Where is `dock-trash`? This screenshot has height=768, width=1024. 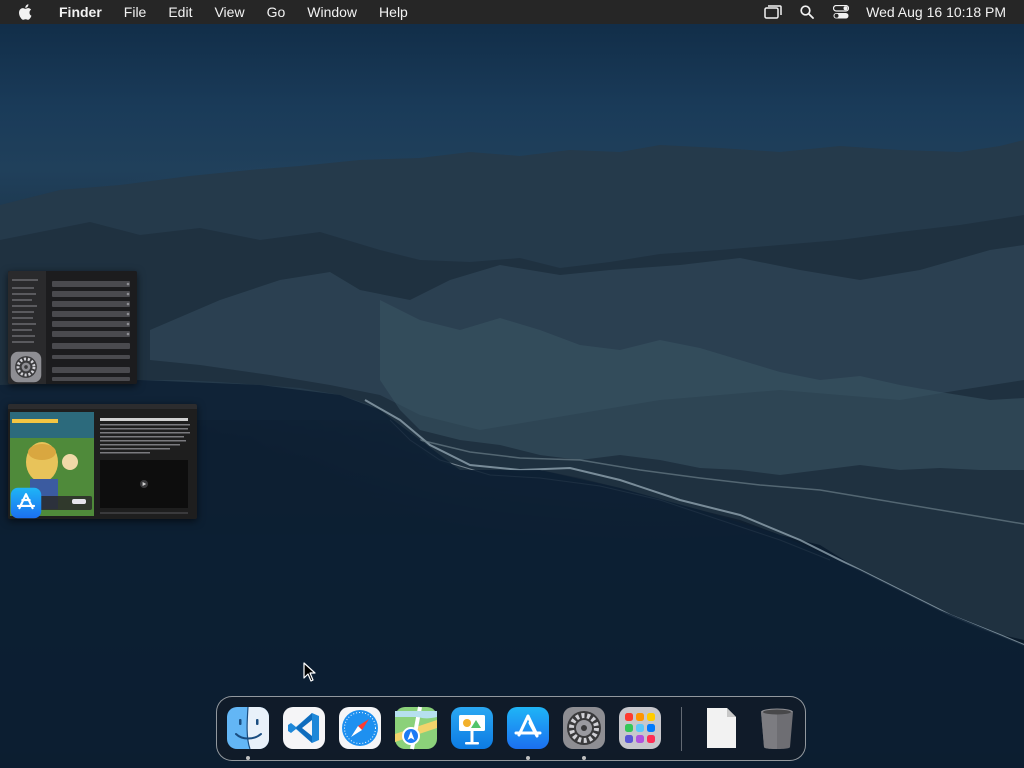
dock-trash is located at coordinates (777, 728).